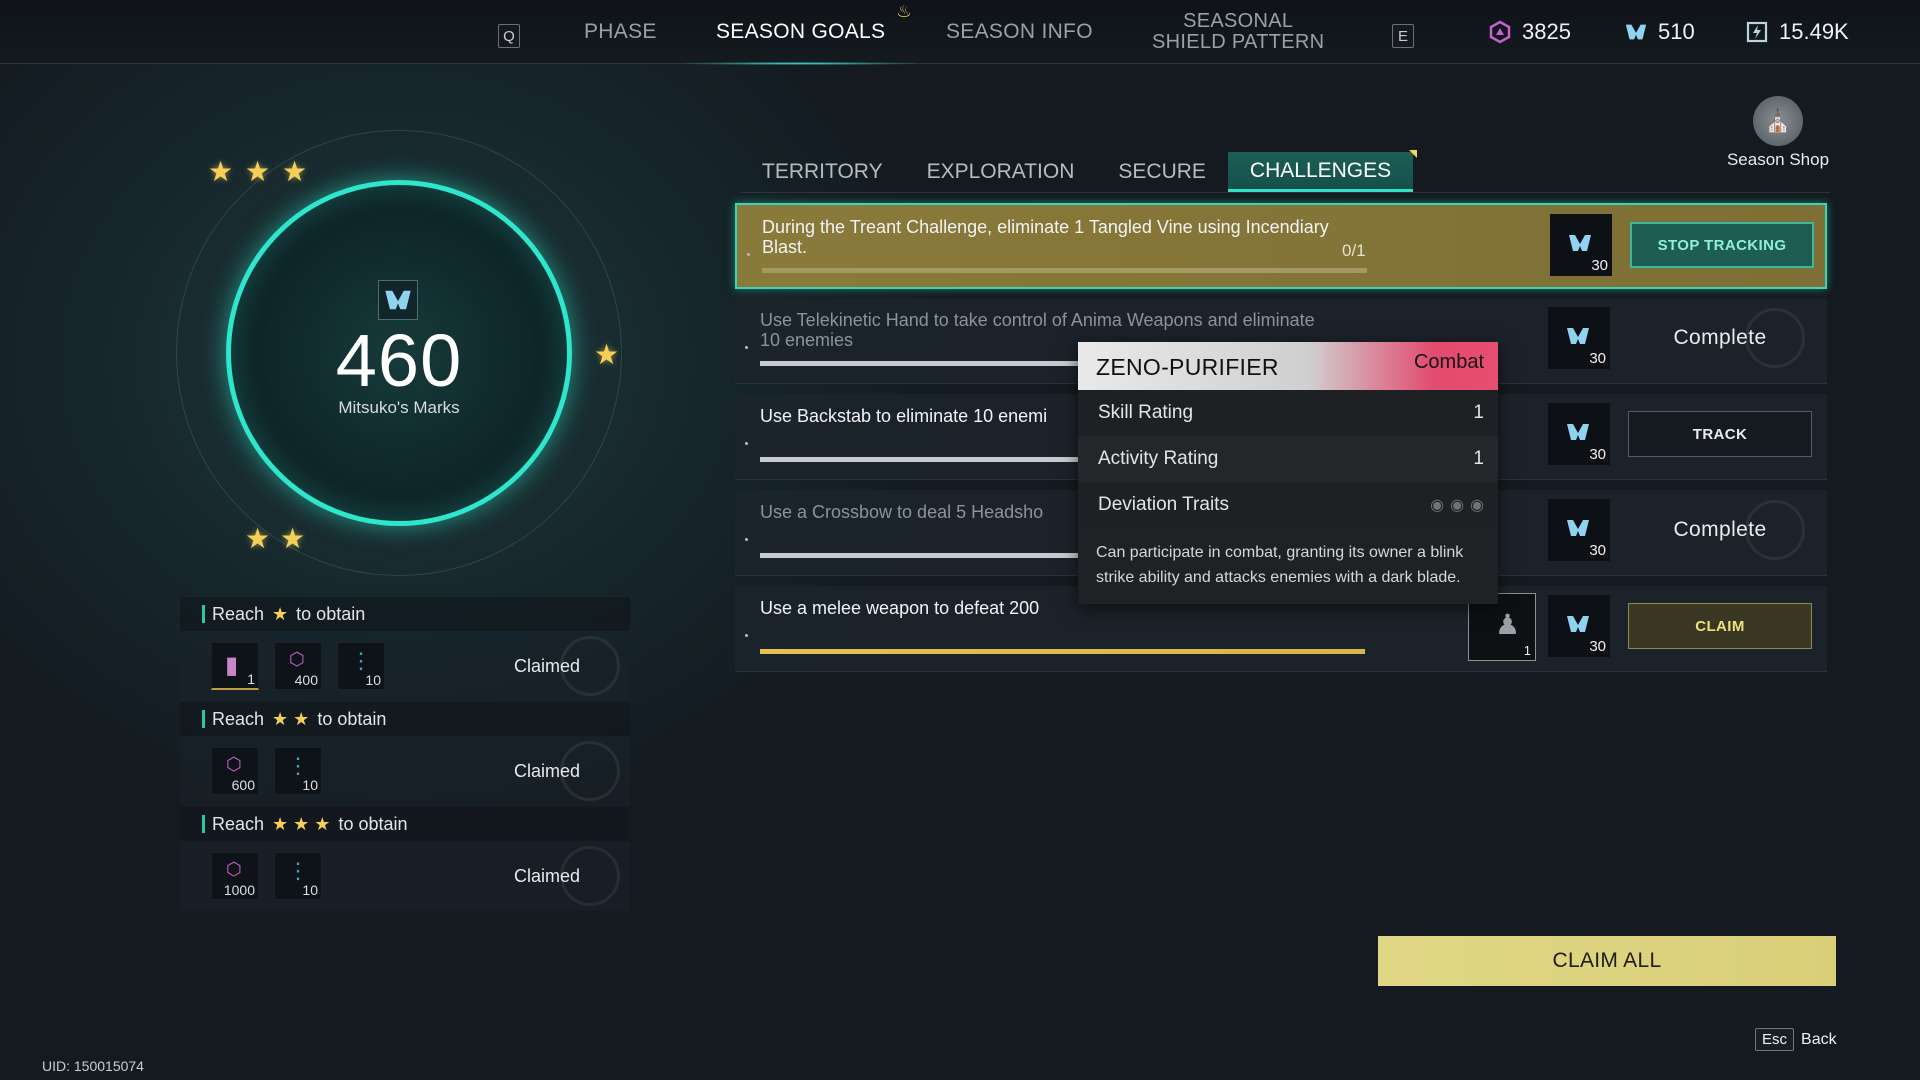 This screenshot has height=1080, width=1920. What do you see at coordinates (1720, 434) in the screenshot?
I see `track-button: TRACK` at bounding box center [1720, 434].